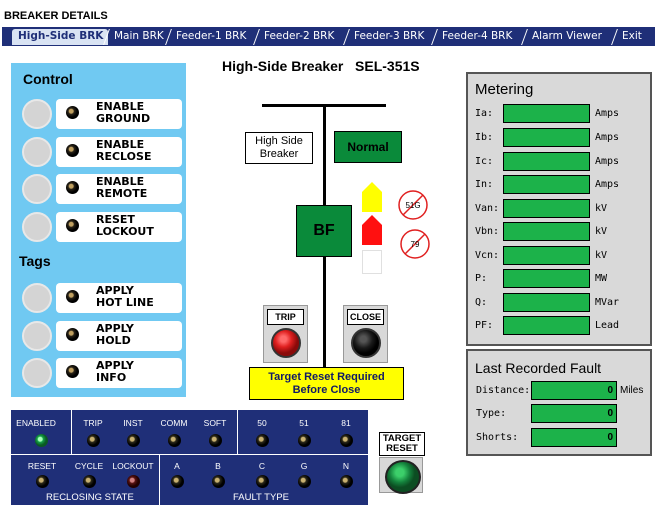 The height and width of the screenshot is (510, 657). What do you see at coordinates (559, 303) in the screenshot?
I see `meter-row: Q: MVar` at bounding box center [559, 303].